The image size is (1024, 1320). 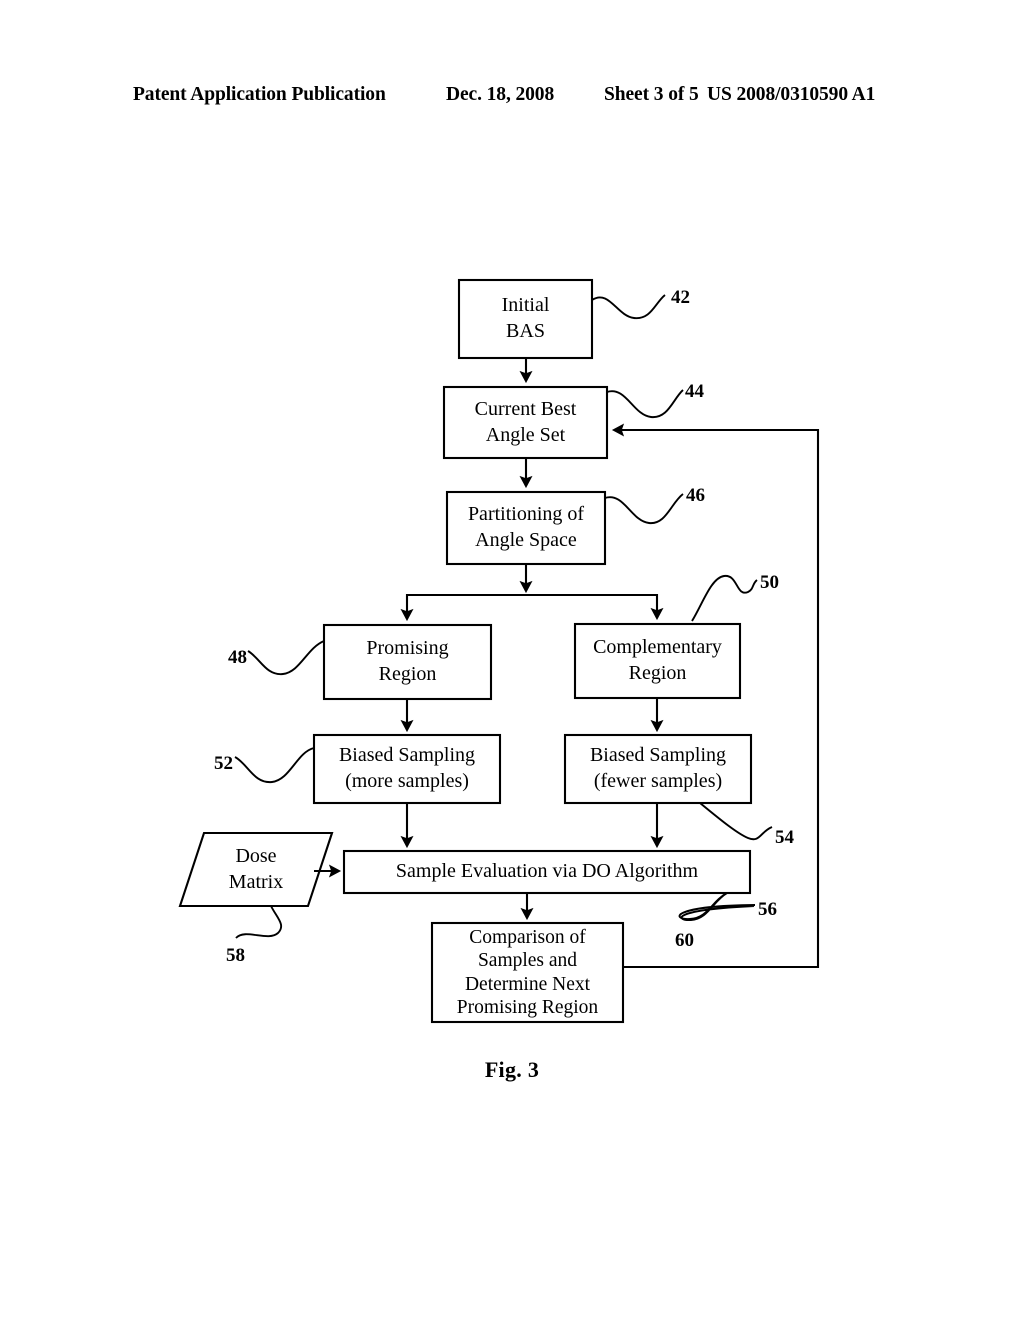 I want to click on reference-numeral-56: 56, so click(x=767, y=909).